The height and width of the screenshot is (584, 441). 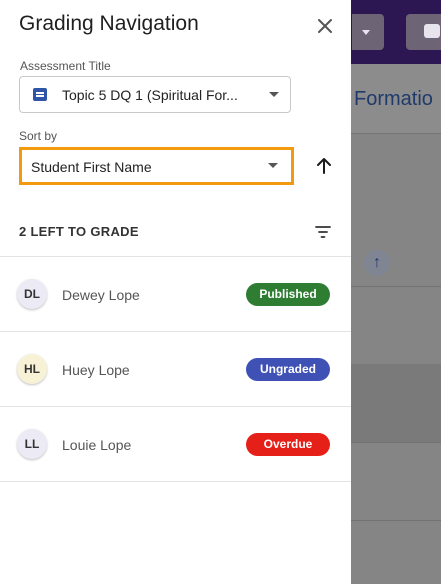 I want to click on background-row, so click(x=395, y=403).